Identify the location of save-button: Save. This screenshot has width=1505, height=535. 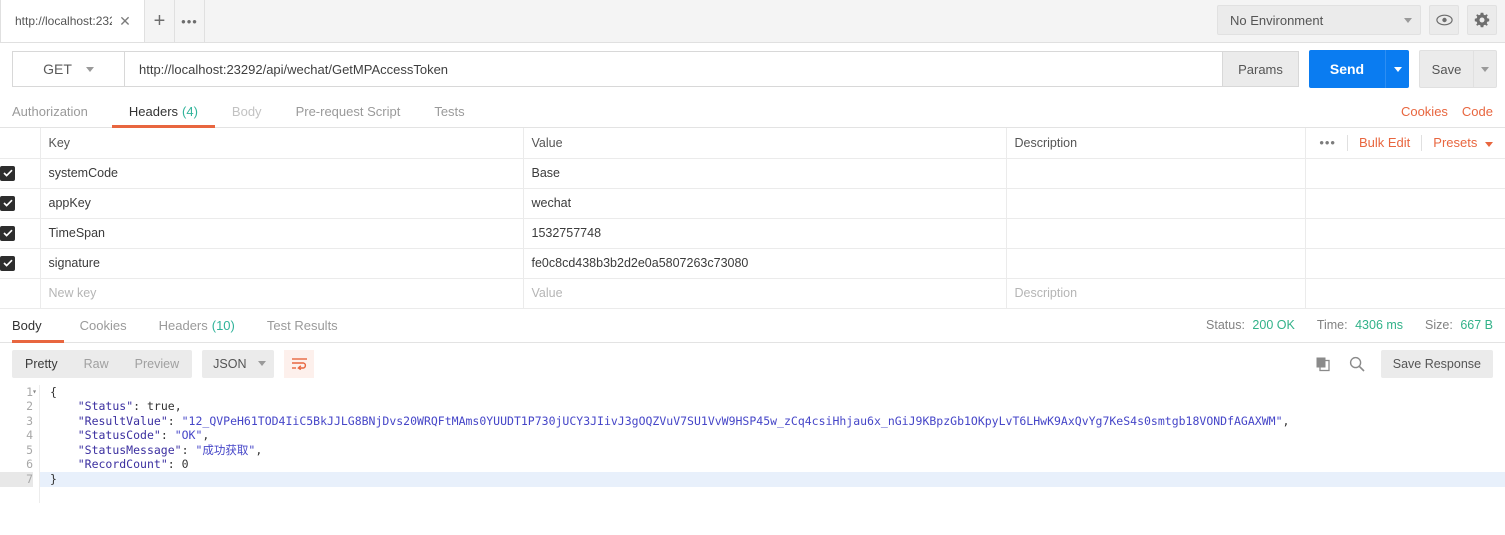
(1446, 69).